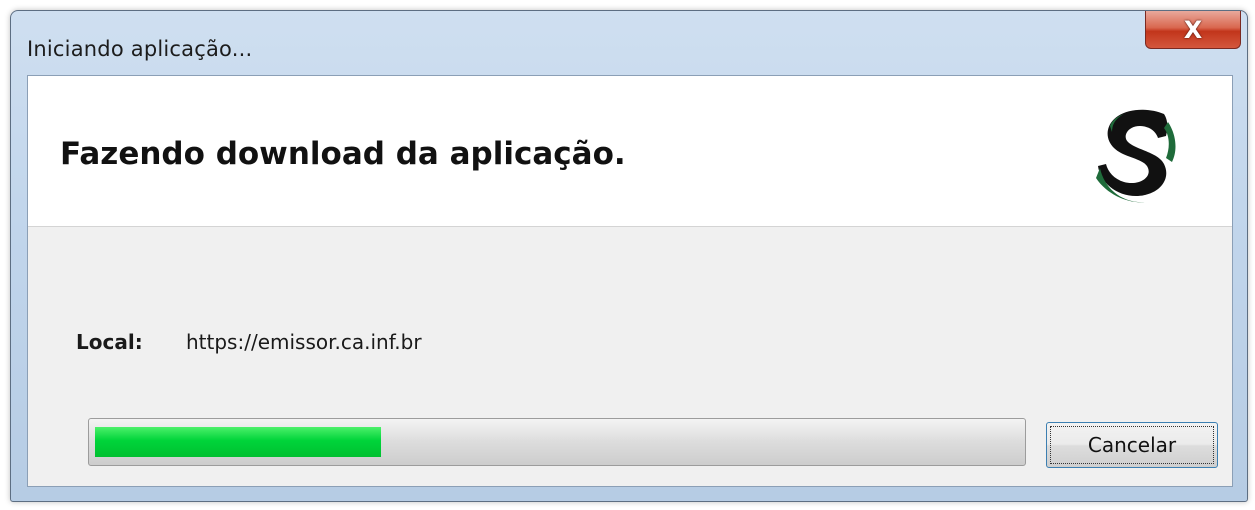 The height and width of the screenshot is (510, 1255). I want to click on cancel-button: Cancelar, so click(1132, 445).